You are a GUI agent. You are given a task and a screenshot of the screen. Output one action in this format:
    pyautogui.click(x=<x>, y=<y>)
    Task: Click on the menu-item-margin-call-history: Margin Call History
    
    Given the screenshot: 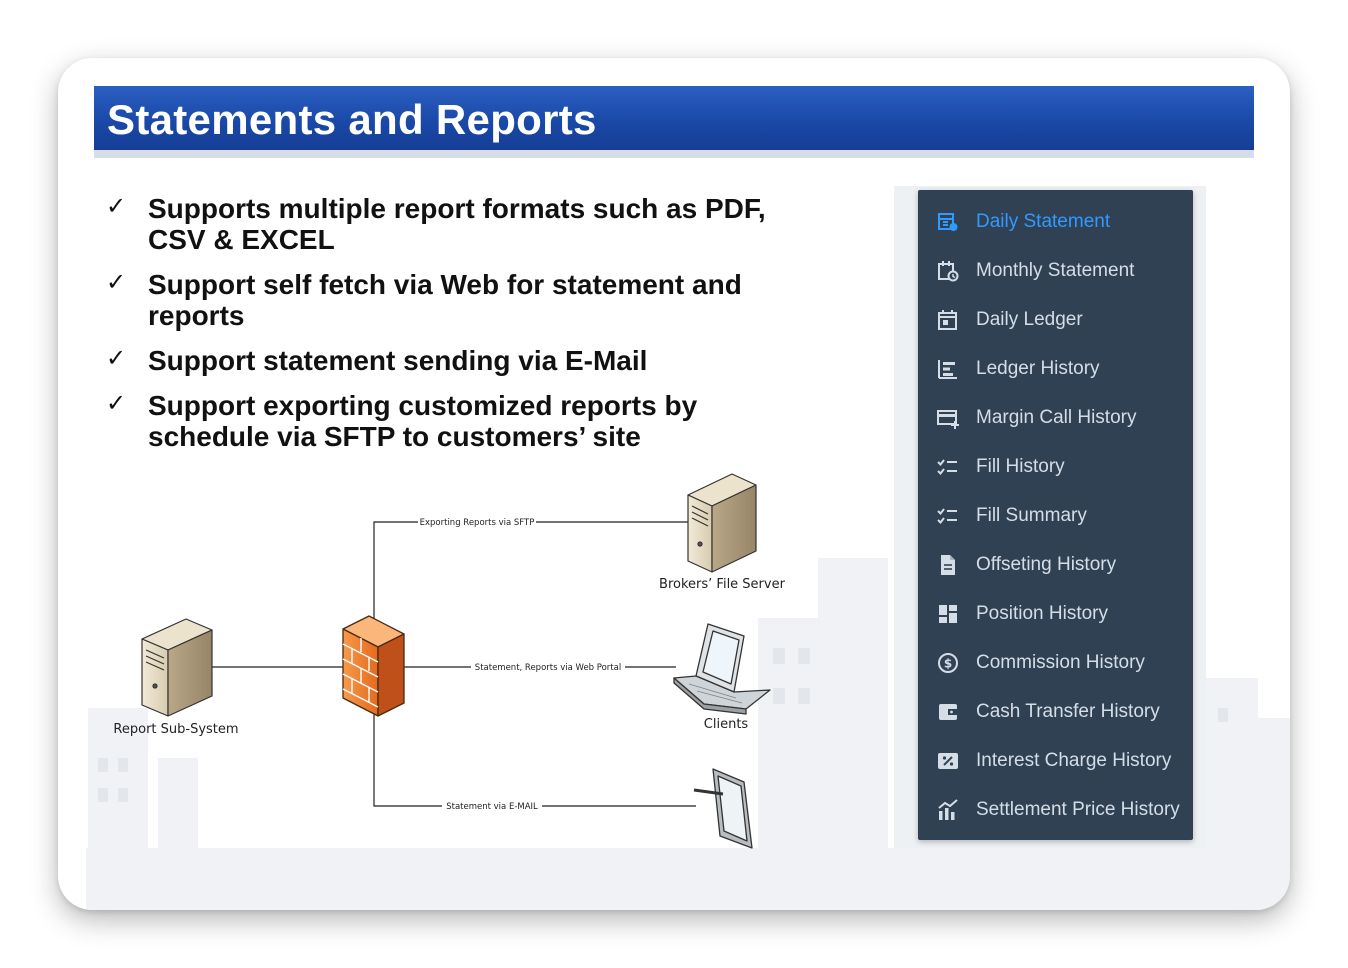 What is the action you would take?
    pyautogui.click(x=1055, y=418)
    